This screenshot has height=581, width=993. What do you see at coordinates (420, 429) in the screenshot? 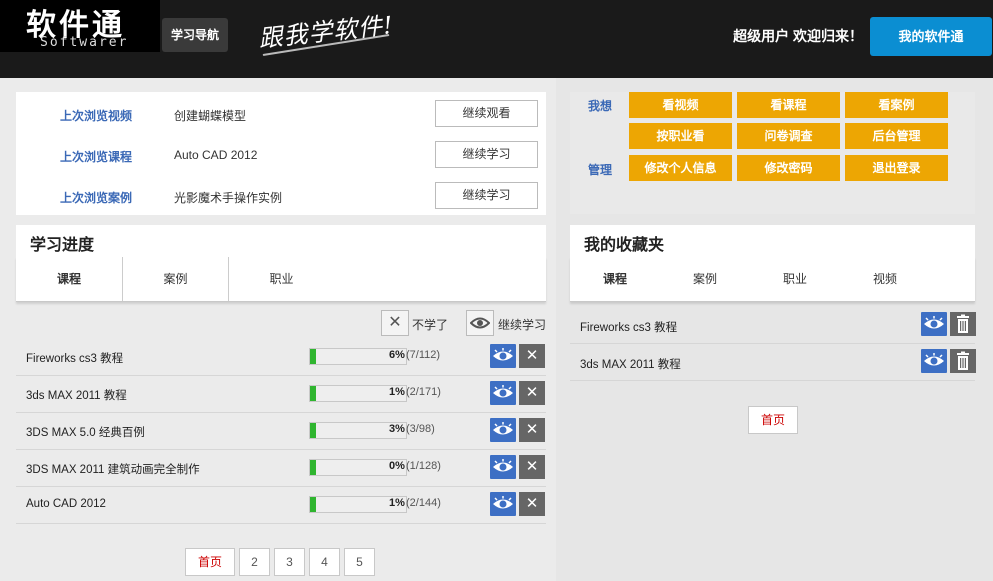
I see `progress-count: (3/98)` at bounding box center [420, 429].